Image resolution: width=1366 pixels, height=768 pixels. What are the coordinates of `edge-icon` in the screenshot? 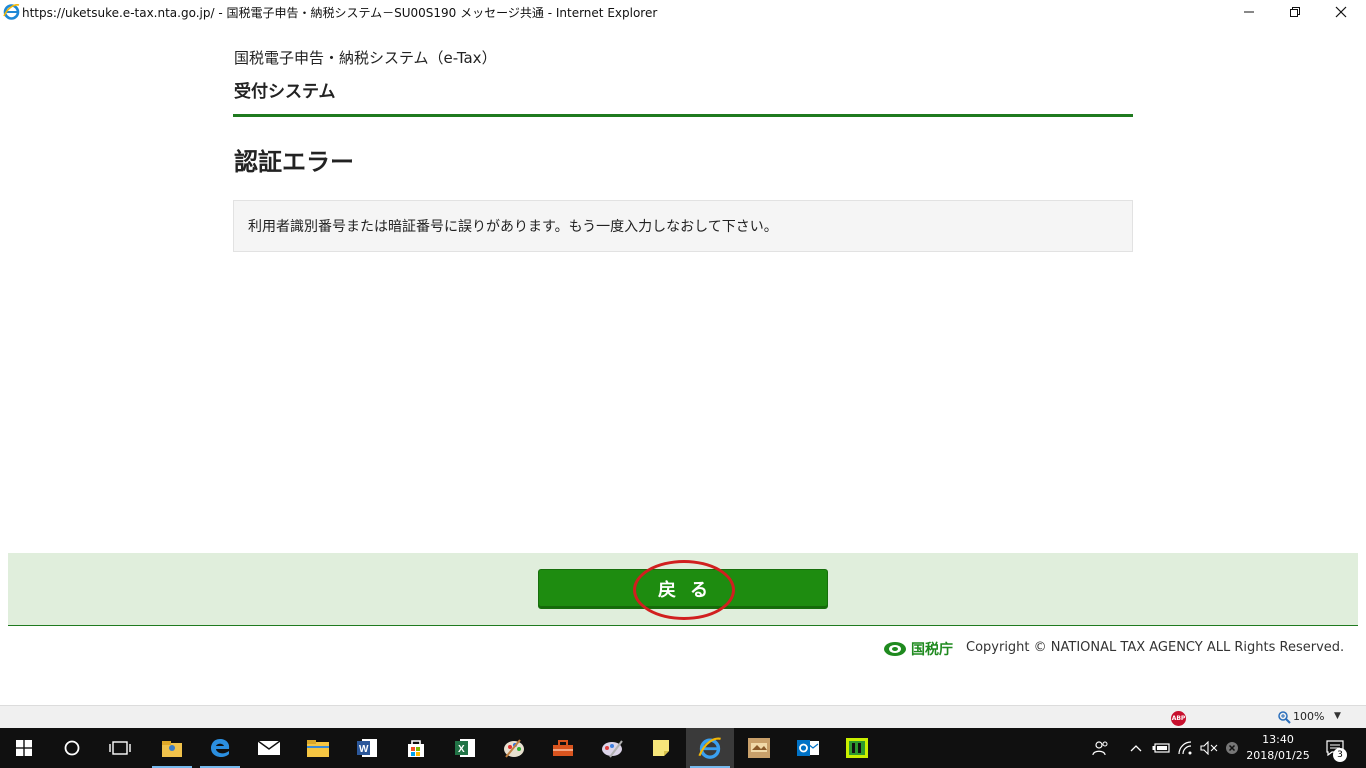 It's located at (220, 748).